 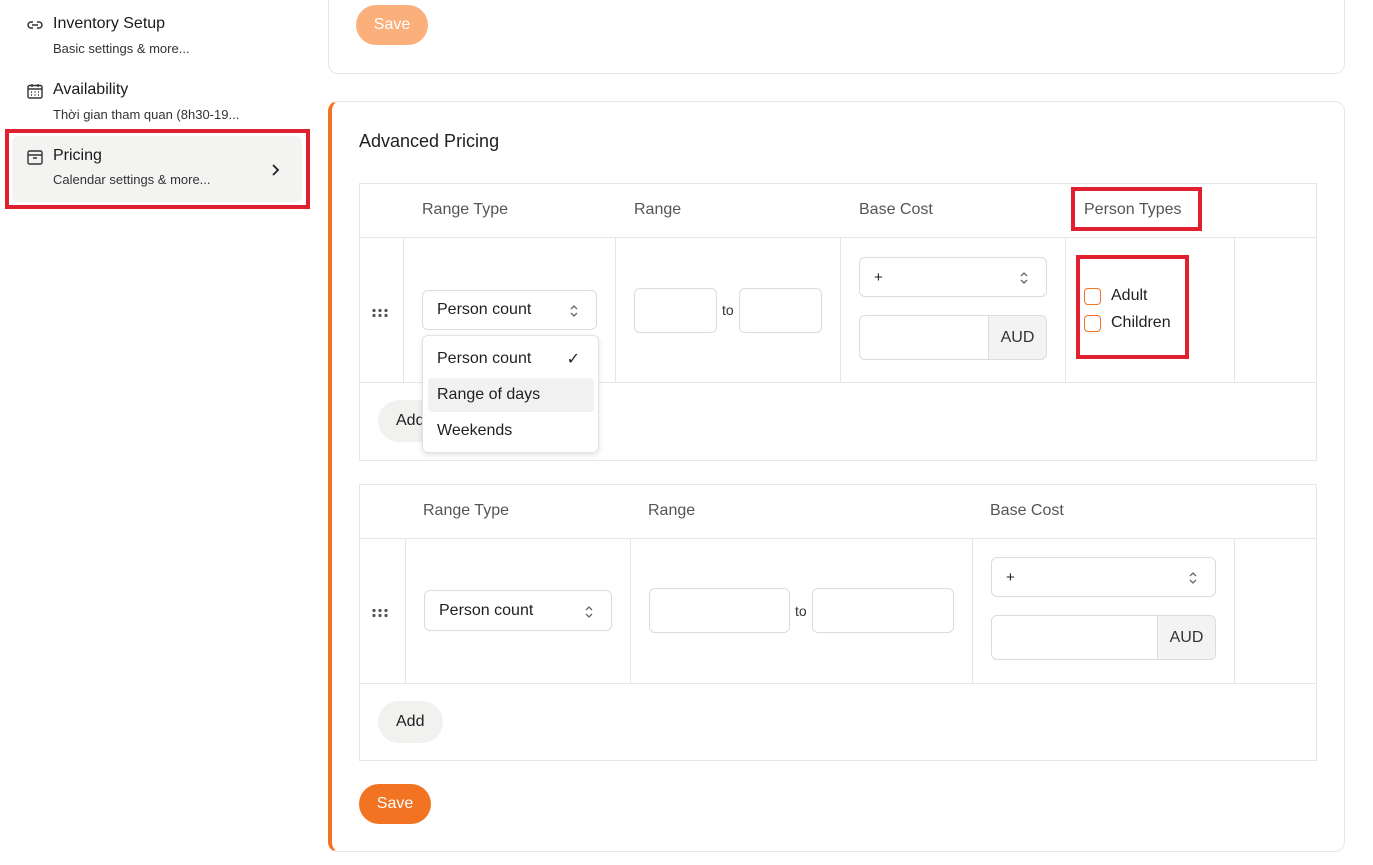 What do you see at coordinates (392, 25) in the screenshot?
I see `save-button-previous: Save` at bounding box center [392, 25].